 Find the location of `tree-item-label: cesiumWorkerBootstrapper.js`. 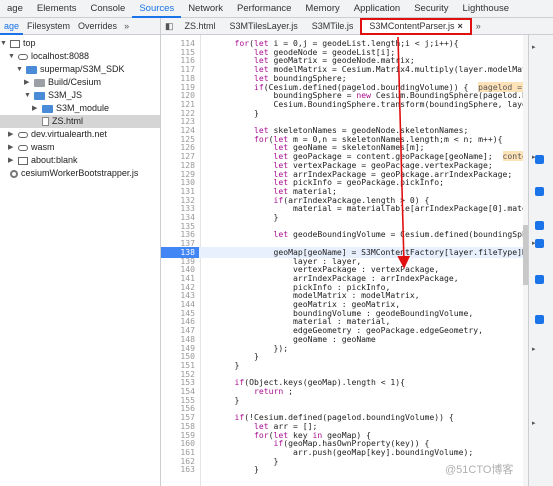

tree-item-label: cesiumWorkerBootstrapper.js is located at coordinates (80, 173).